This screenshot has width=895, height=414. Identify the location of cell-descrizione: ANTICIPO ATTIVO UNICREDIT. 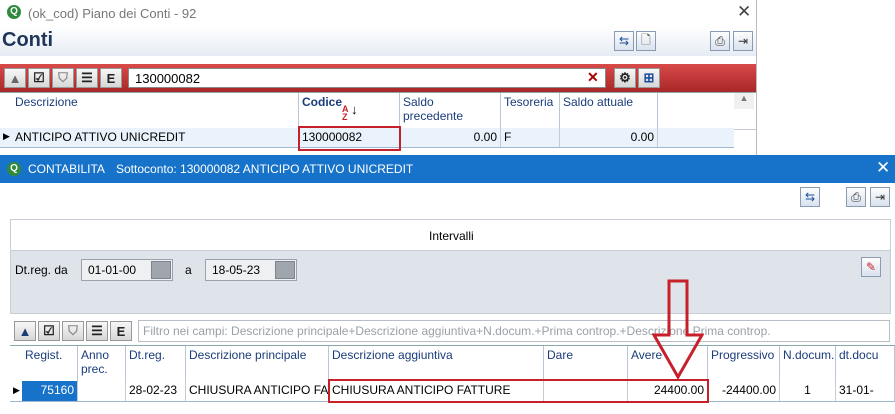
(155, 137).